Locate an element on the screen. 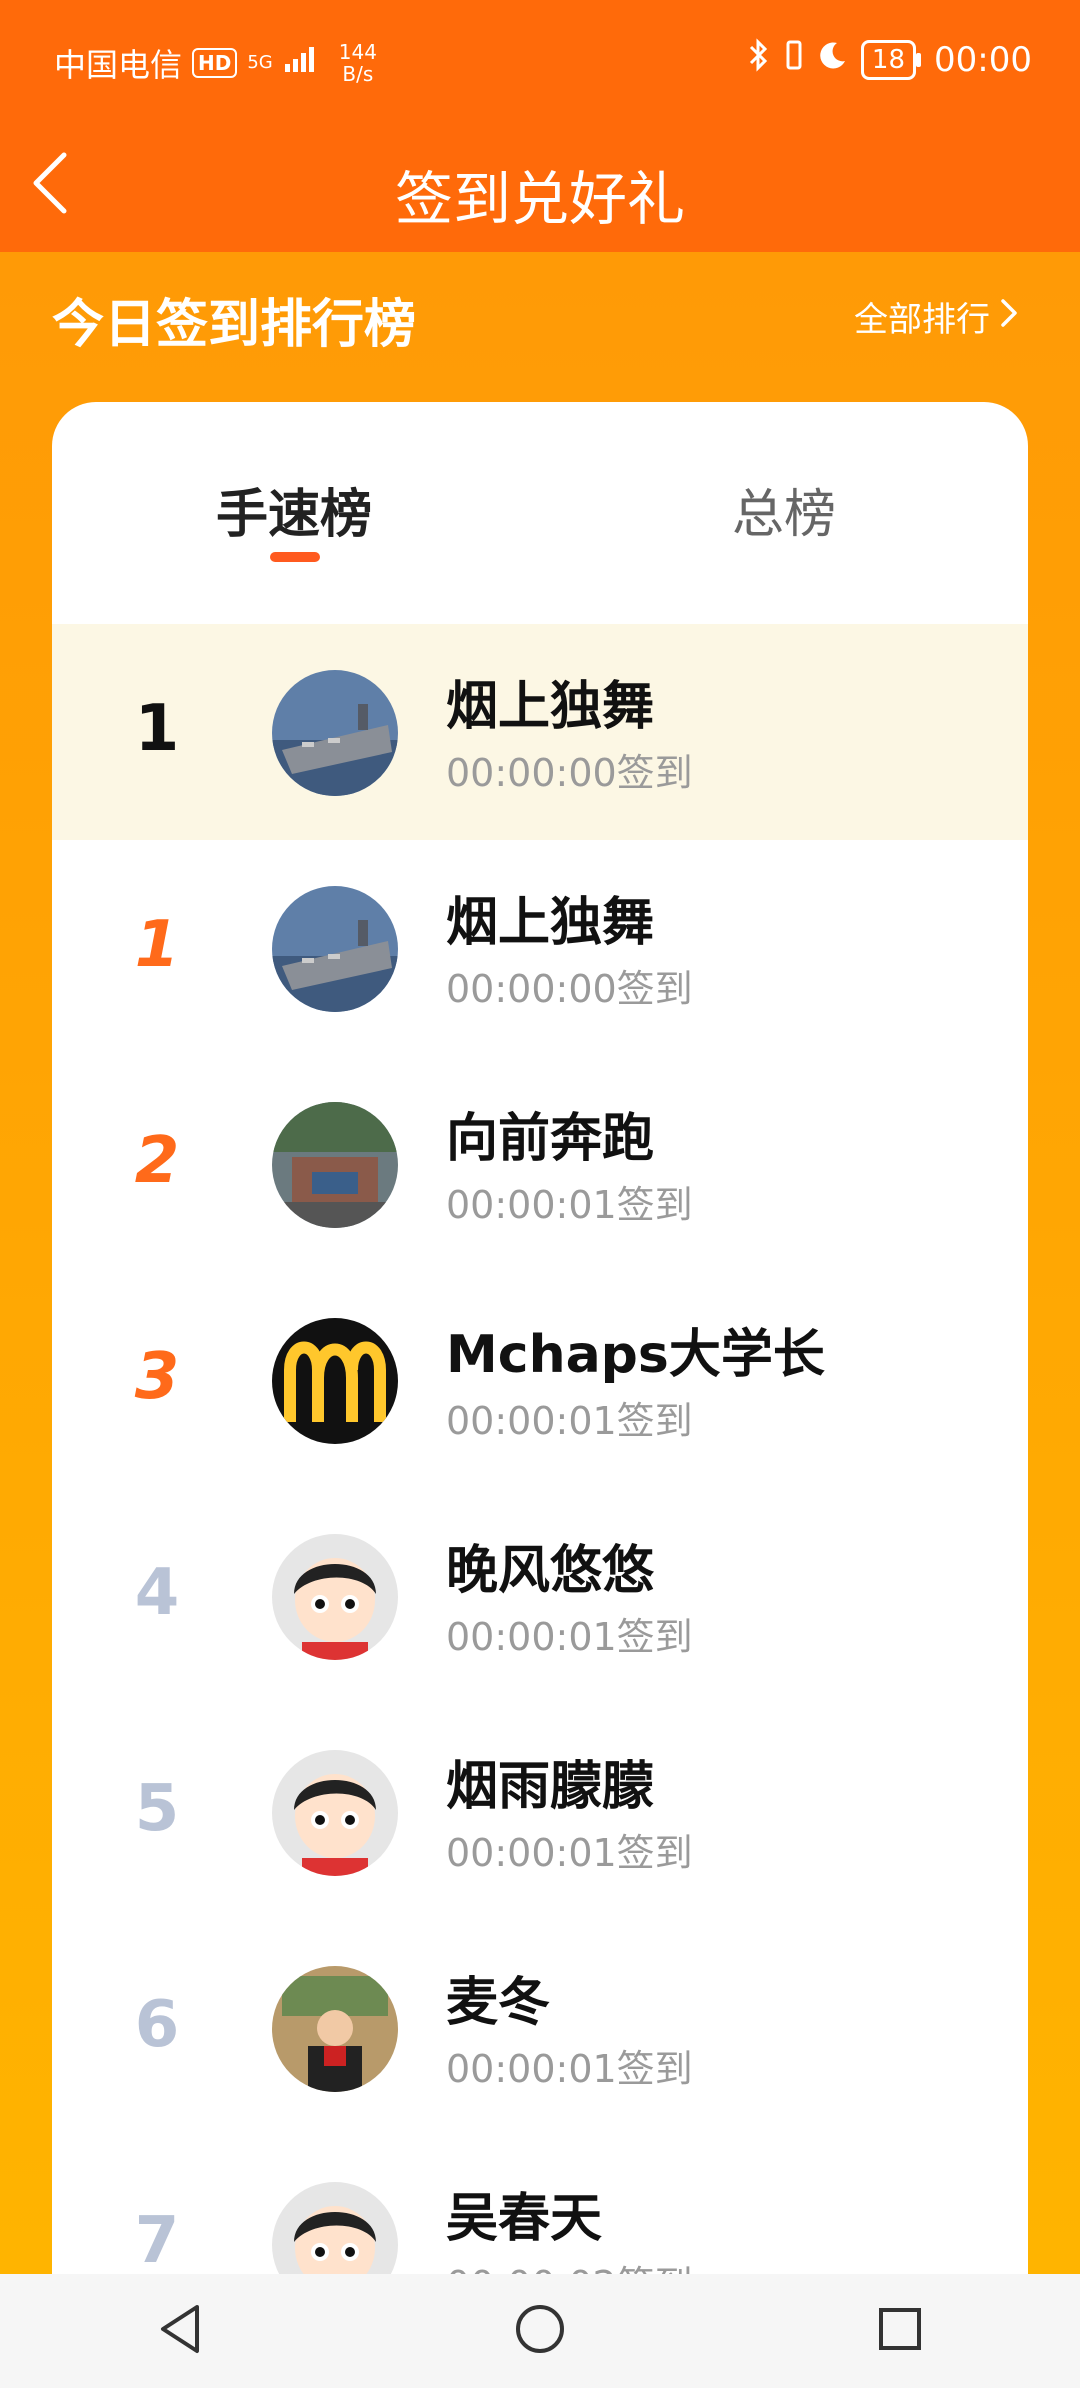 Image resolution: width=1080 pixels, height=2388 pixels. all-ranking-link: 全部排行 is located at coordinates (936, 316).